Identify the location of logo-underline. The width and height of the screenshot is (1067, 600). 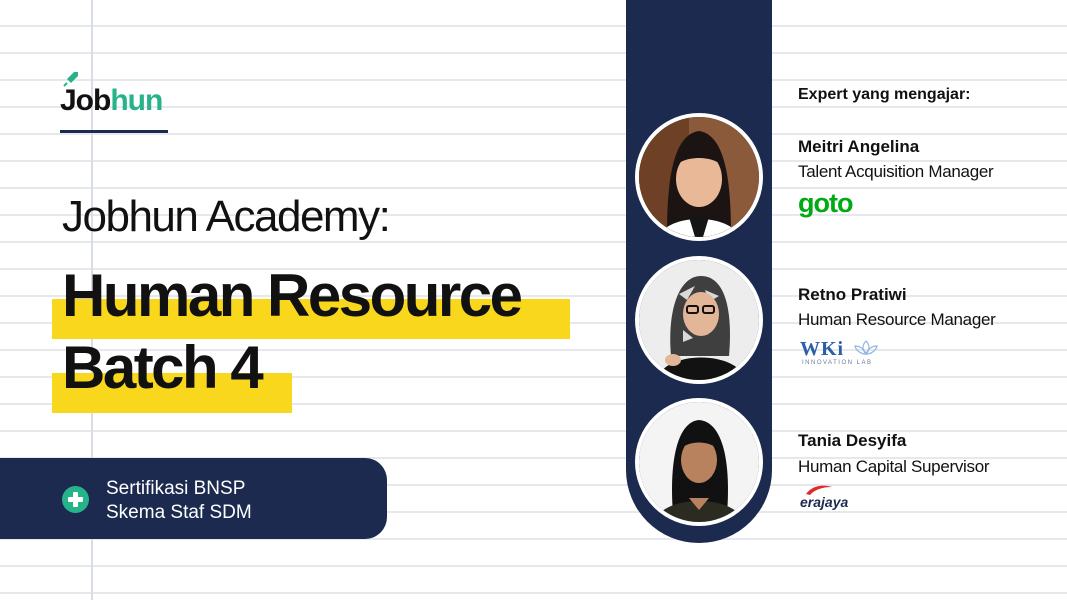
(114, 131).